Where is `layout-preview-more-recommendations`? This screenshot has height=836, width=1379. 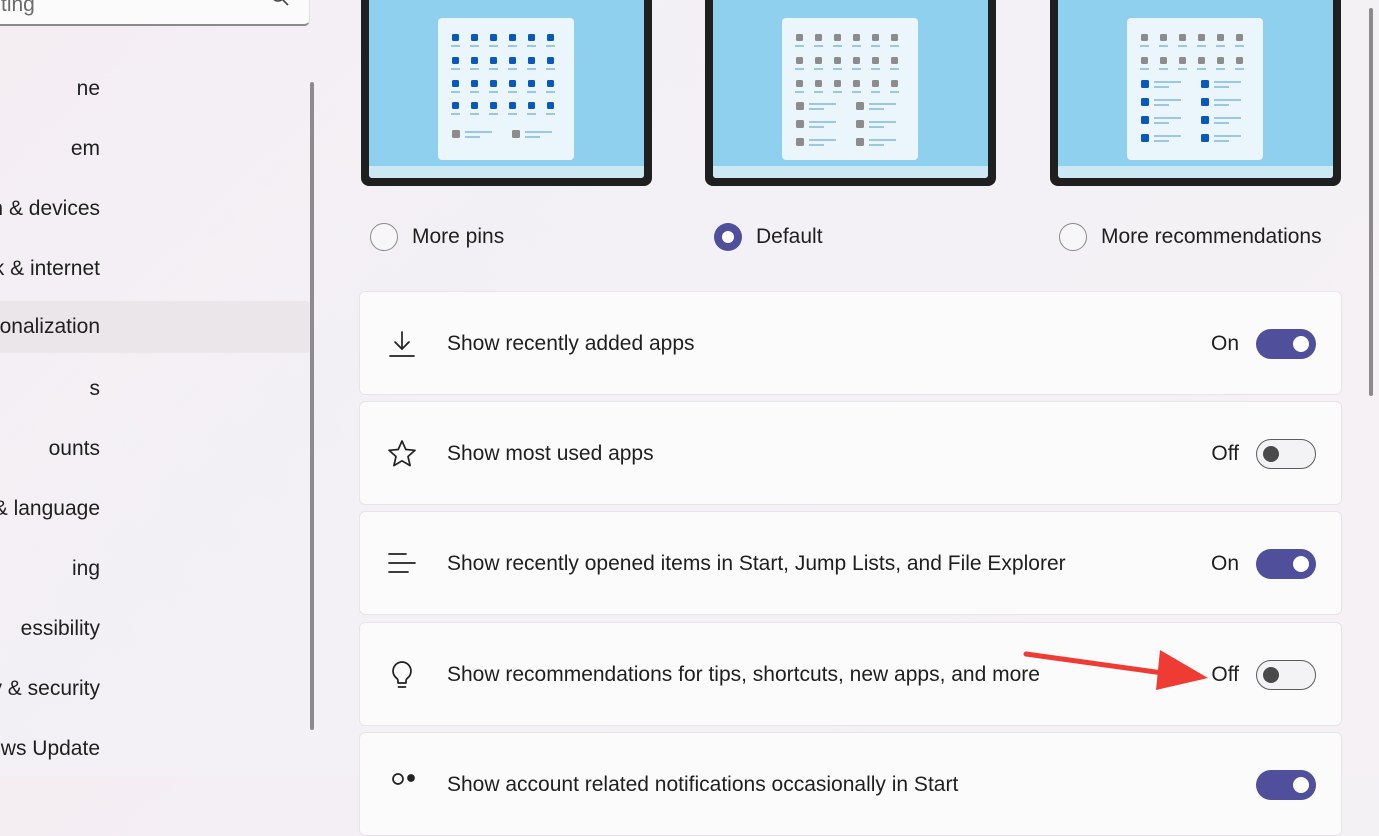 layout-preview-more-recommendations is located at coordinates (1195, 93).